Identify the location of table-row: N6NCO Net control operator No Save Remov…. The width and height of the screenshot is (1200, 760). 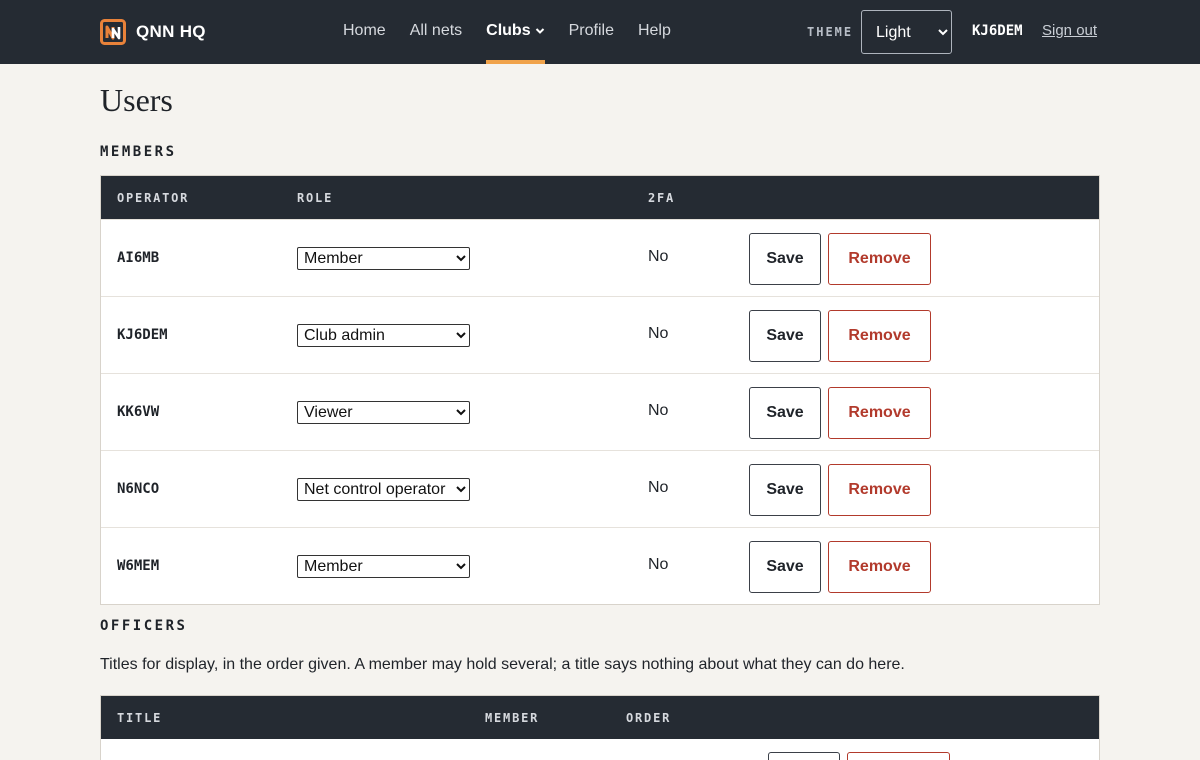
(600, 488).